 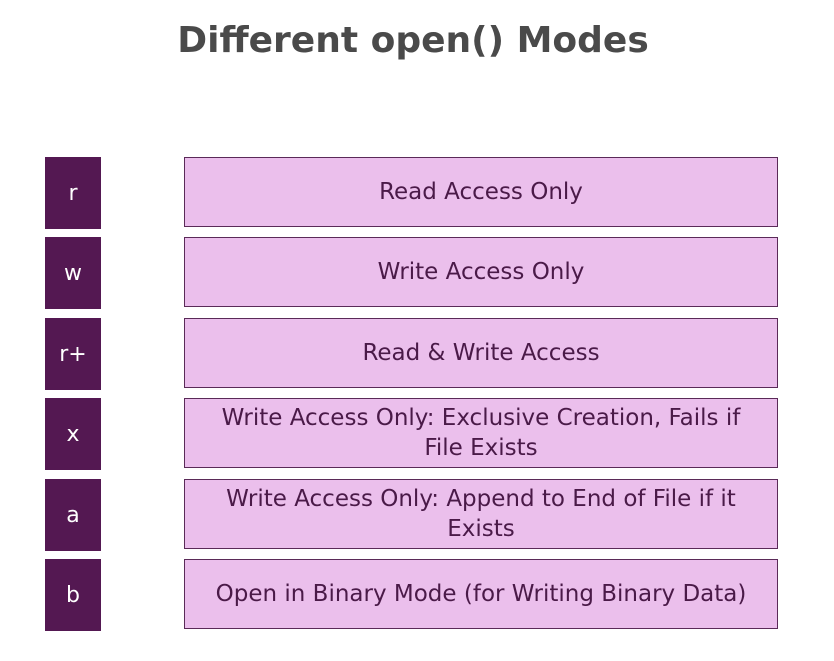 I want to click on mode-code-box: r, so click(x=73, y=193).